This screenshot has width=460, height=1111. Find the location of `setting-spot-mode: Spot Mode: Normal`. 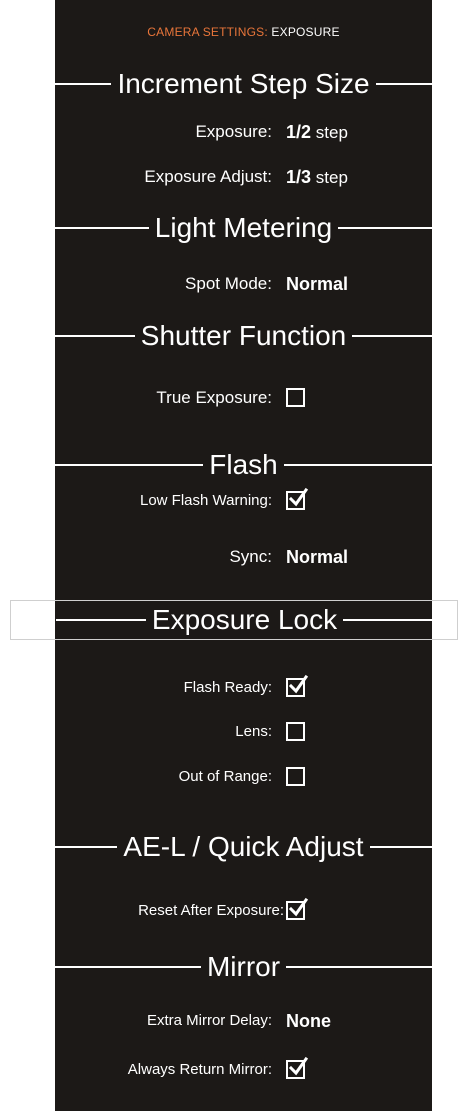

setting-spot-mode: Spot Mode: Normal is located at coordinates (243, 284).